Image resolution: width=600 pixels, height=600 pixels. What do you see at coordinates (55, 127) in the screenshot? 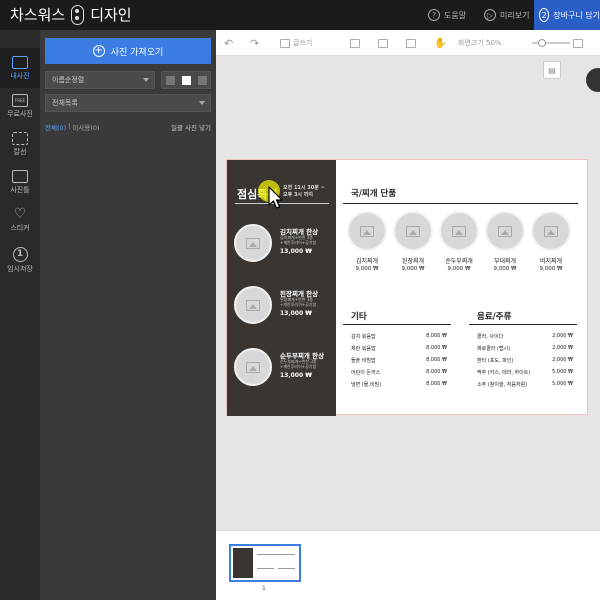
I see `filter-all-link: 전체(0)` at bounding box center [55, 127].